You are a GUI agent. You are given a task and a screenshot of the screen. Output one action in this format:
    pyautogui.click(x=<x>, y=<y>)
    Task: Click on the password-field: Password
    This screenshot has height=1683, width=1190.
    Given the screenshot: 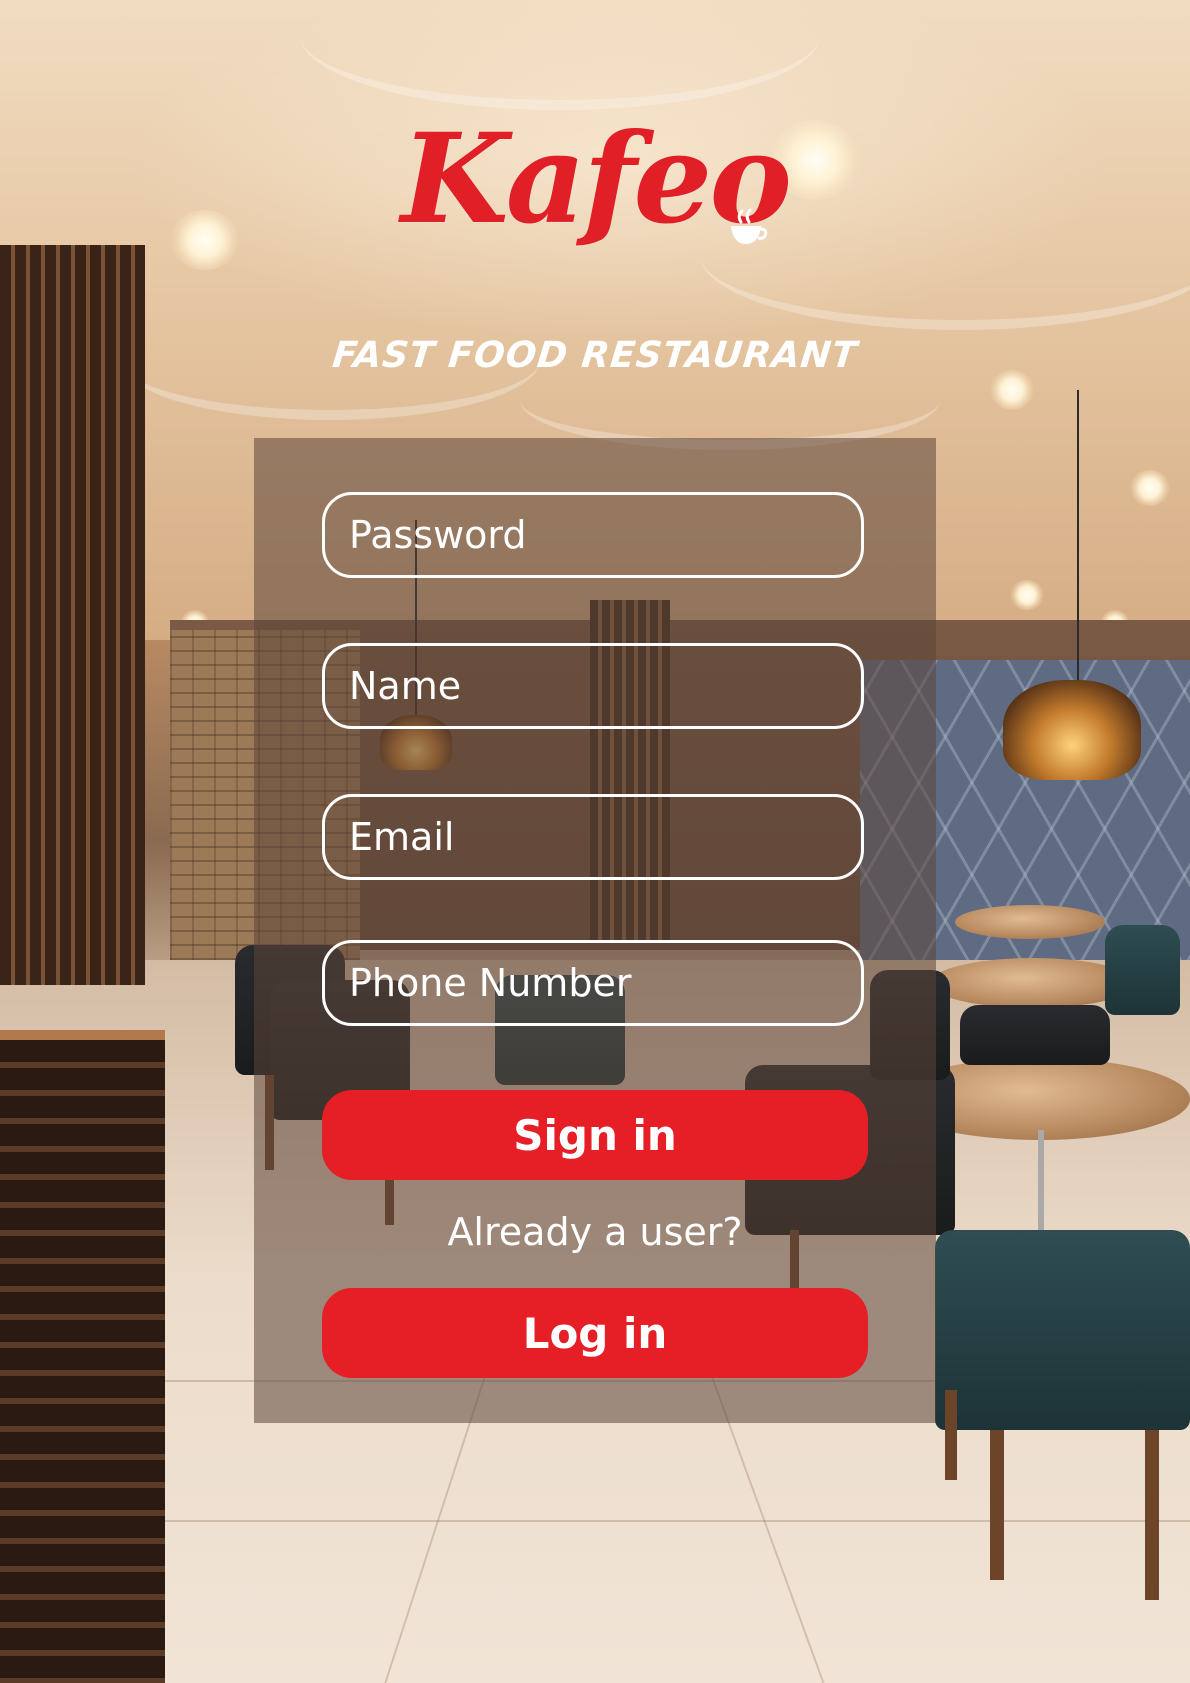 What is the action you would take?
    pyautogui.click(x=593, y=535)
    